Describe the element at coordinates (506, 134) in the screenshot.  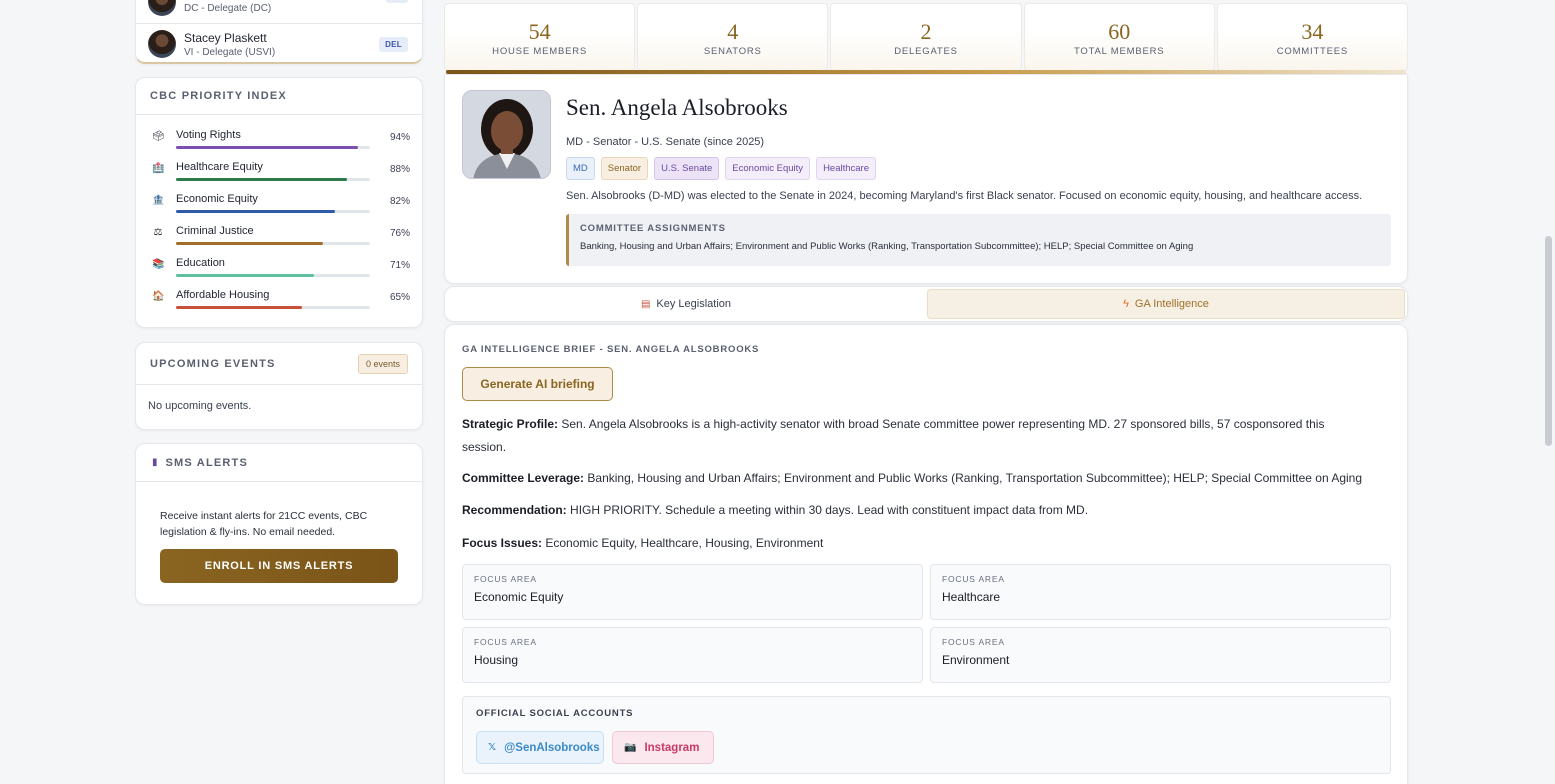
I see `member-photo` at that location.